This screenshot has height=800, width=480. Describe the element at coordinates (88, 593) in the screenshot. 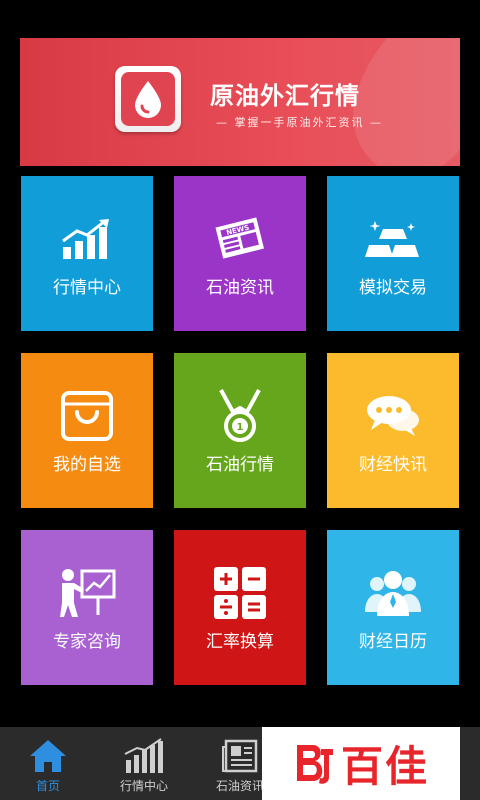

I see `presenter-icon` at that location.